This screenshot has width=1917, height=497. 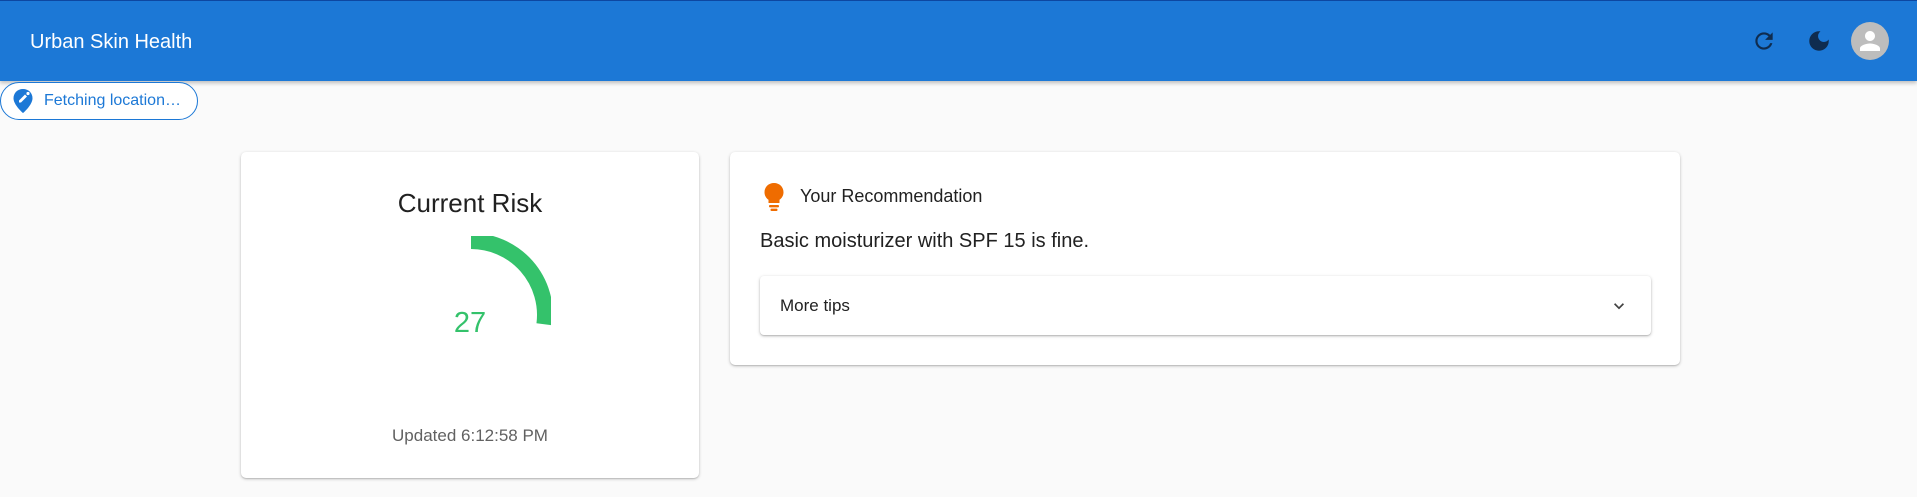 What do you see at coordinates (111, 42) in the screenshot?
I see `app-title: Urban Skin Health` at bounding box center [111, 42].